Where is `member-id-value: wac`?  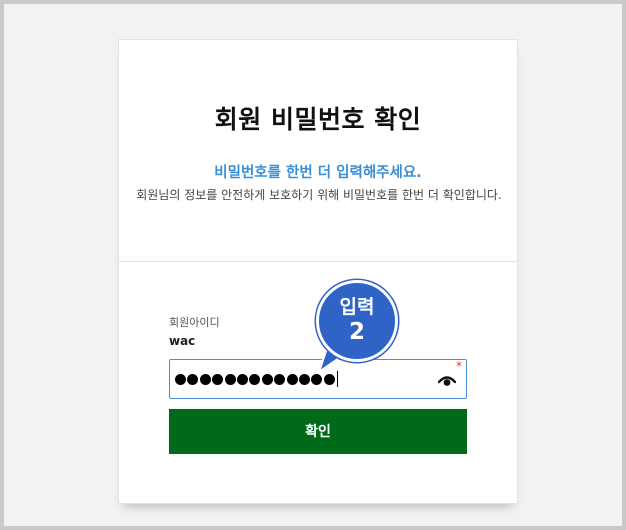
member-id-value: wac is located at coordinates (182, 341).